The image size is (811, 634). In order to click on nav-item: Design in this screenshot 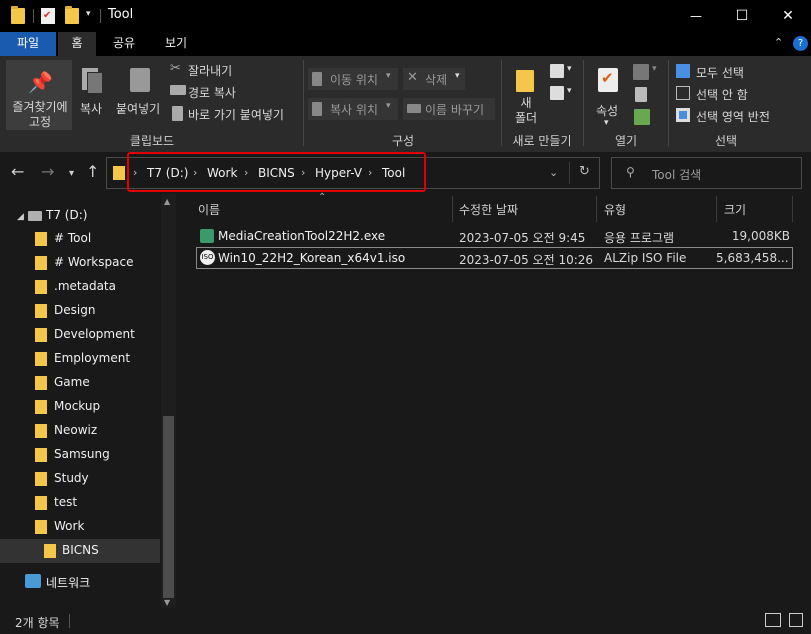, I will do `click(80, 311)`.